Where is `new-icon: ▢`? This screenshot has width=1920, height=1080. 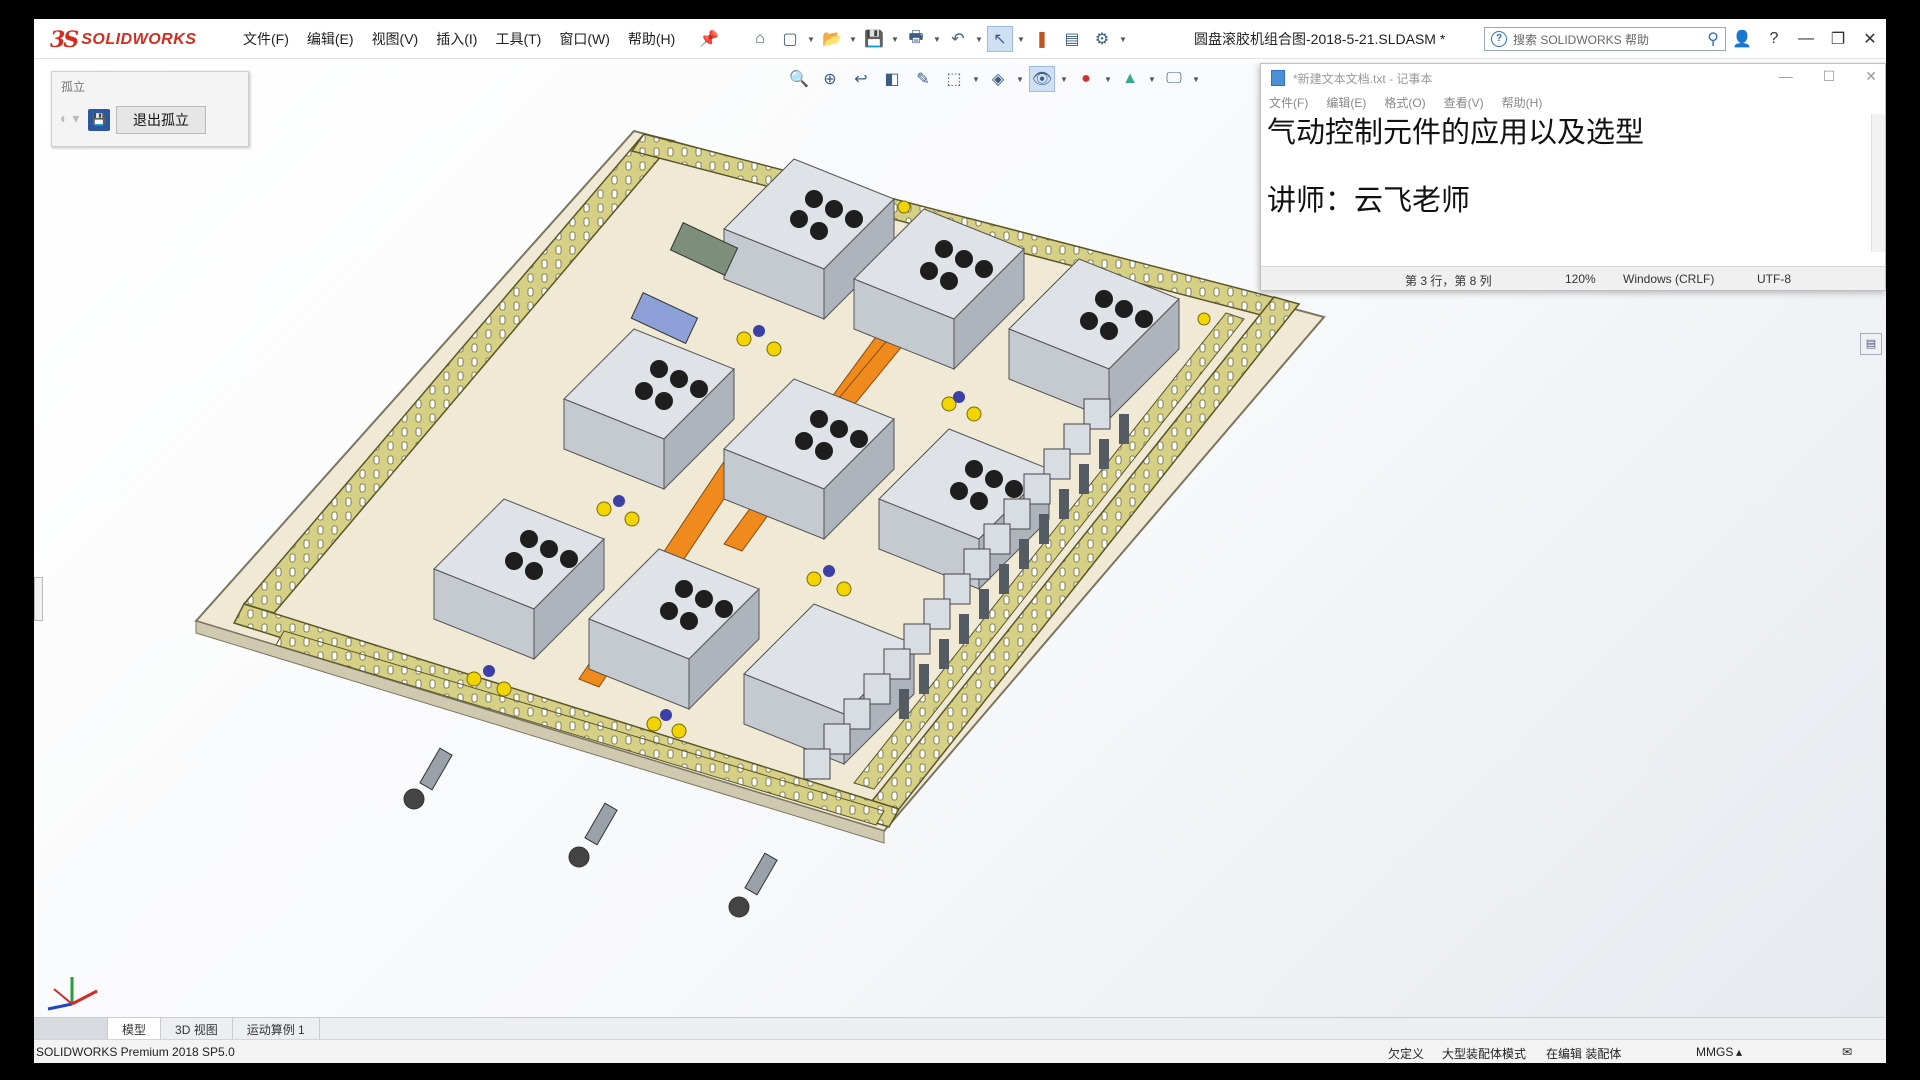 new-icon: ▢ is located at coordinates (790, 39).